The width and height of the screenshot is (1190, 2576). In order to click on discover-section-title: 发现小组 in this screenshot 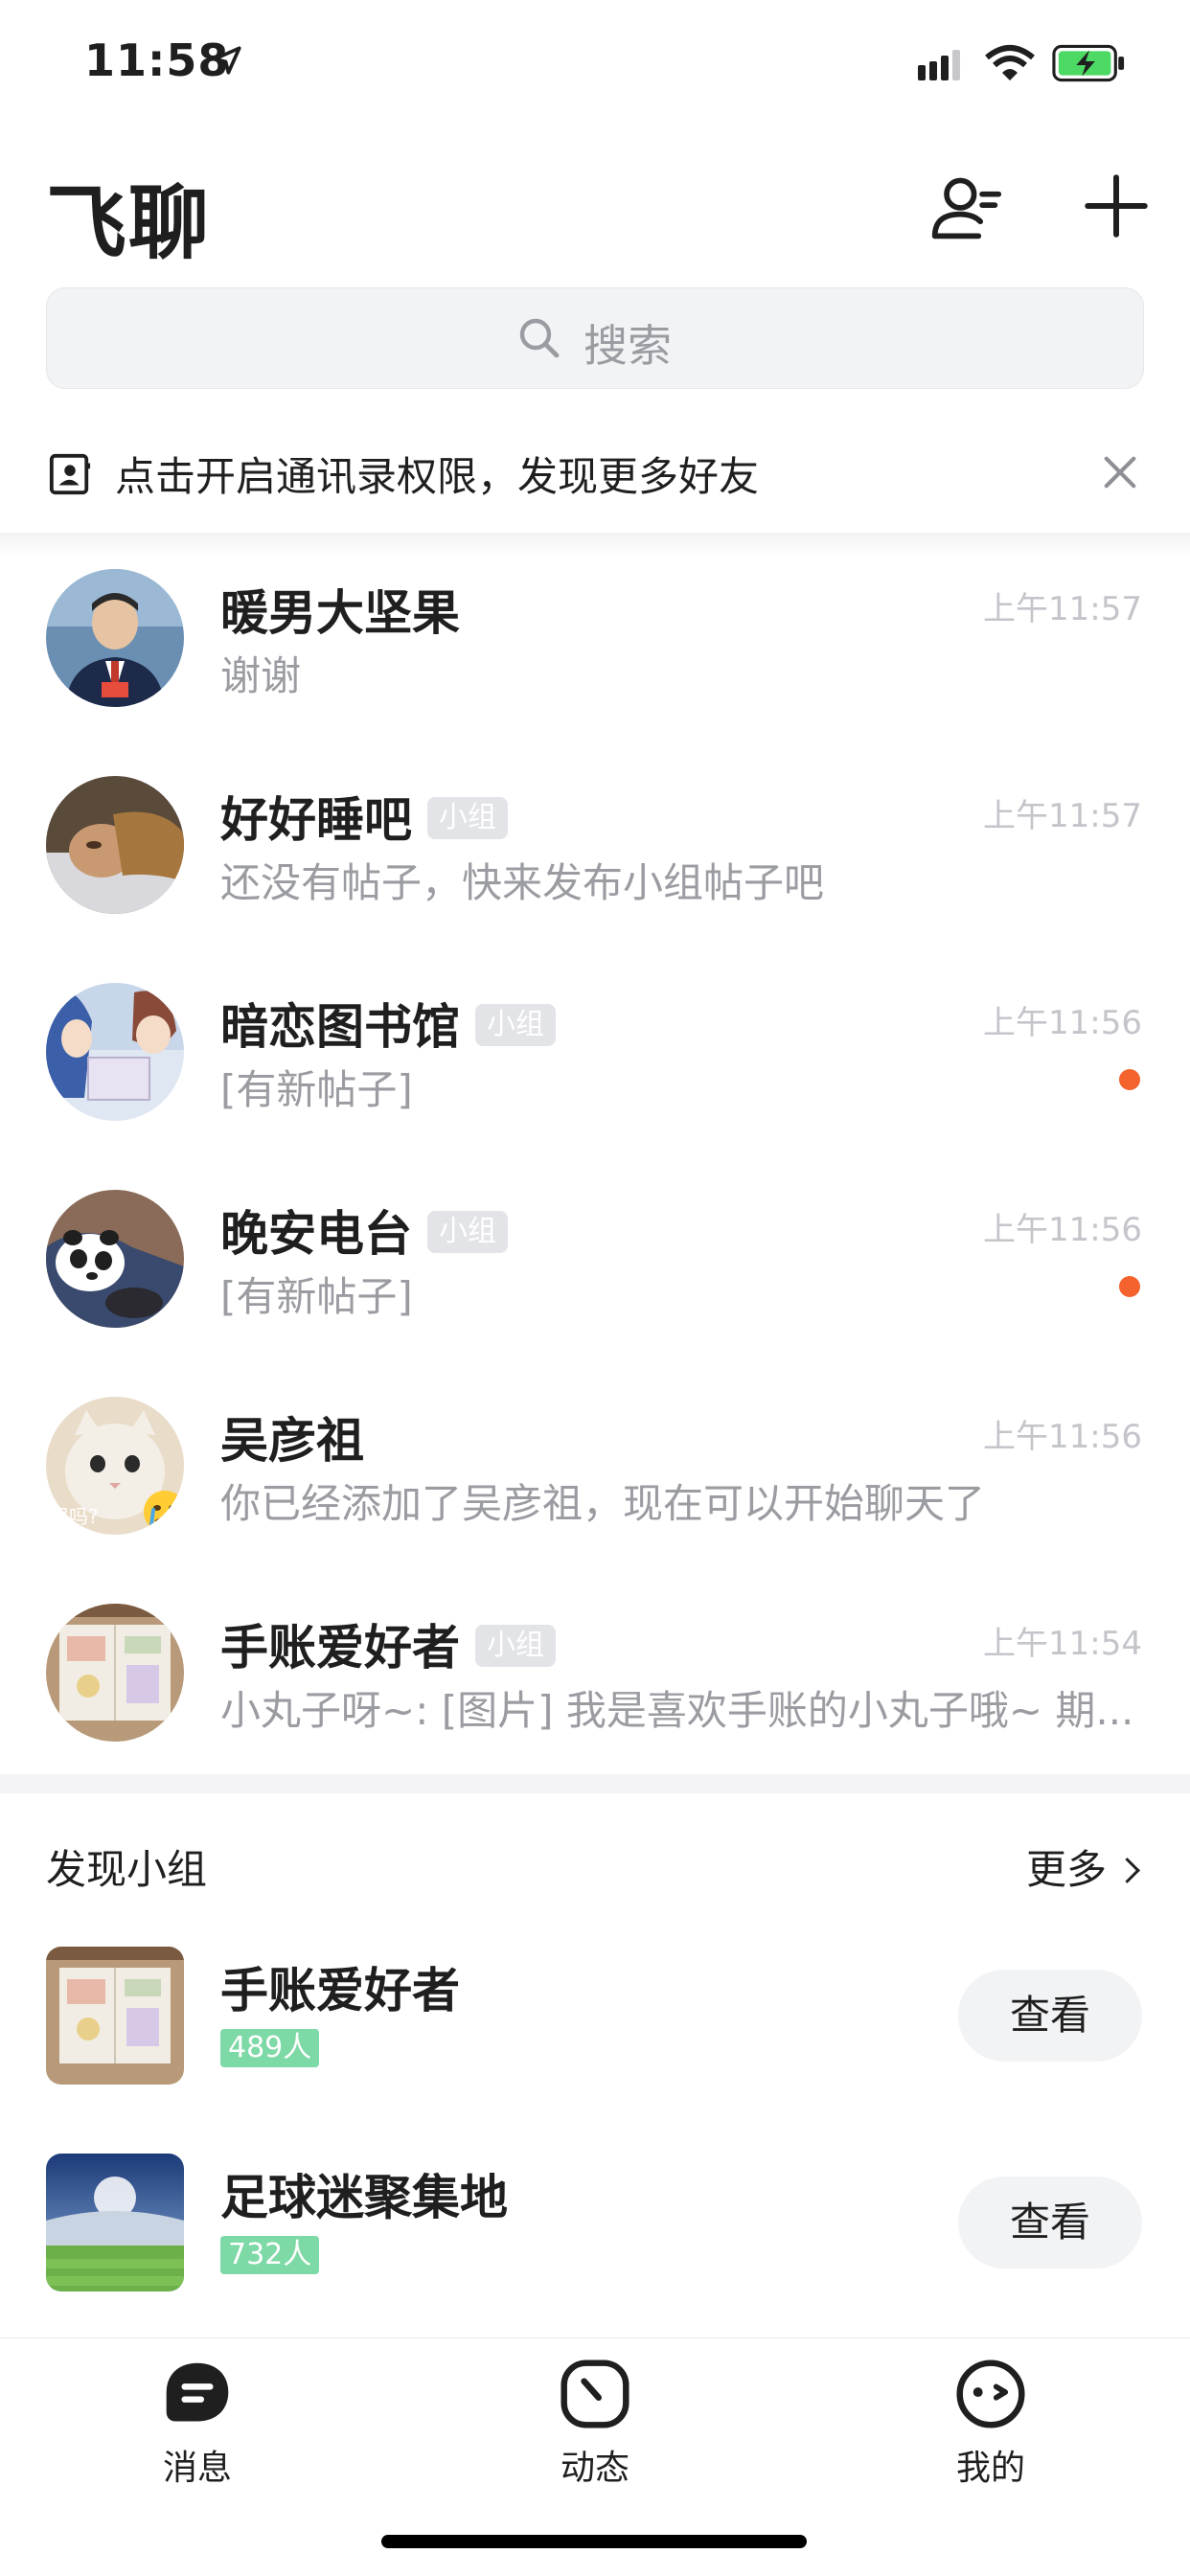, I will do `click(127, 1869)`.